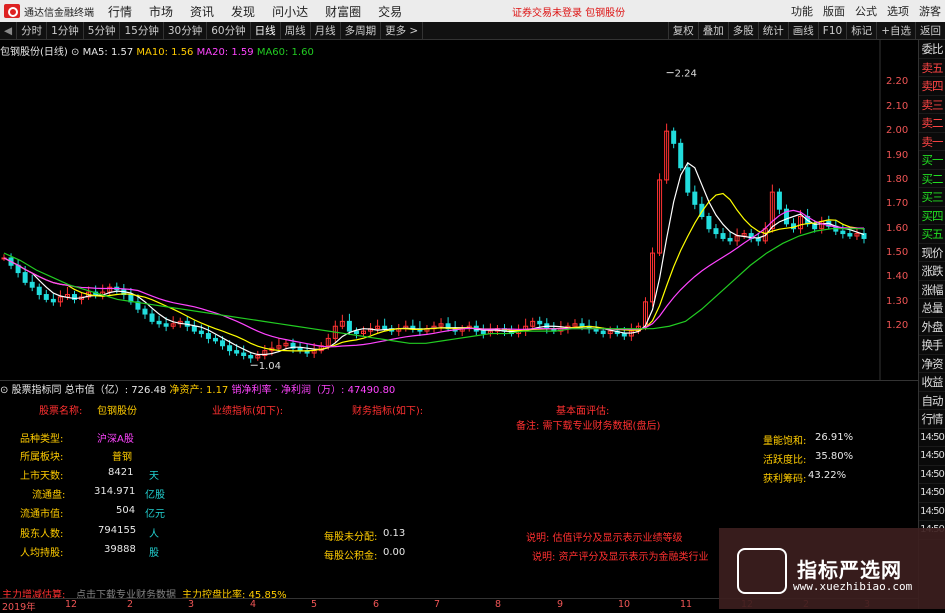 This screenshot has width=945, height=613. I want to click on menu-guest: 游客, so click(930, 11).